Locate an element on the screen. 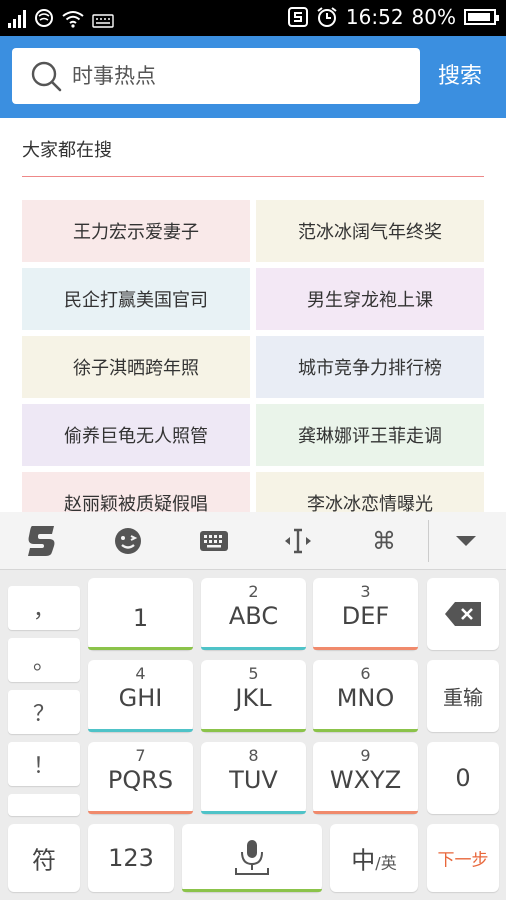  battery-icon is located at coordinates (481, 17).